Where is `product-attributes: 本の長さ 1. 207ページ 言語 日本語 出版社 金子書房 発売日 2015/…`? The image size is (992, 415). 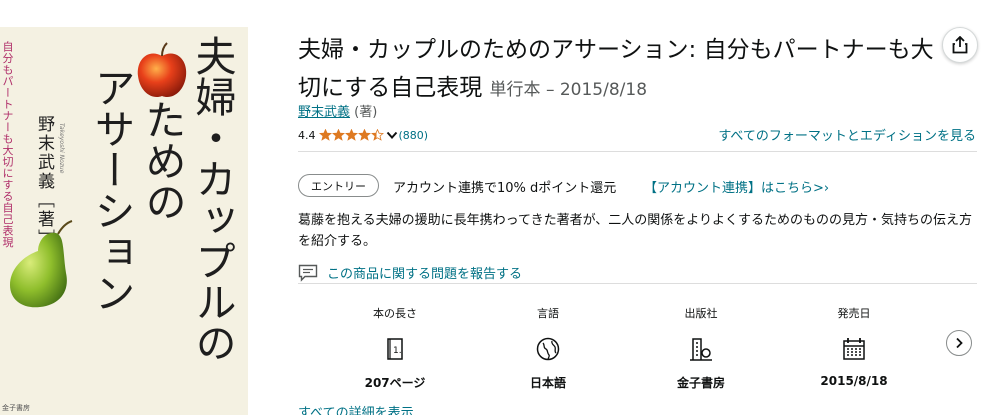 product-attributes: 本の長さ 1. 207ページ 言語 日本語 出版社 金子書房 発売日 2015/… is located at coordinates (618, 347).